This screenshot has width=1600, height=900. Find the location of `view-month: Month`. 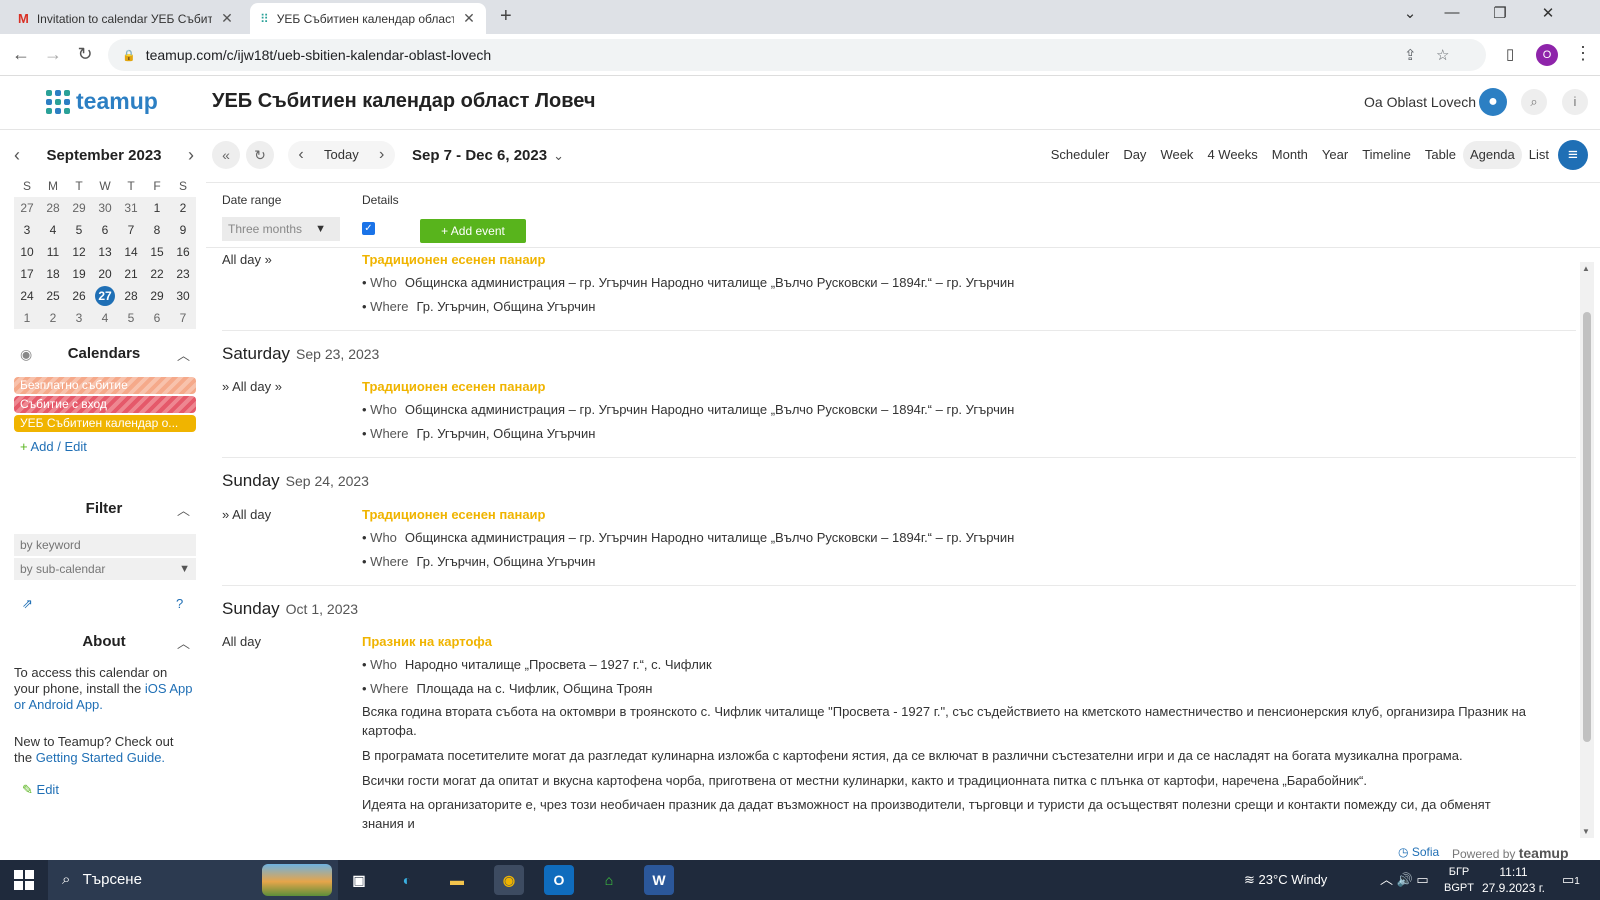

view-month: Month is located at coordinates (1290, 155).